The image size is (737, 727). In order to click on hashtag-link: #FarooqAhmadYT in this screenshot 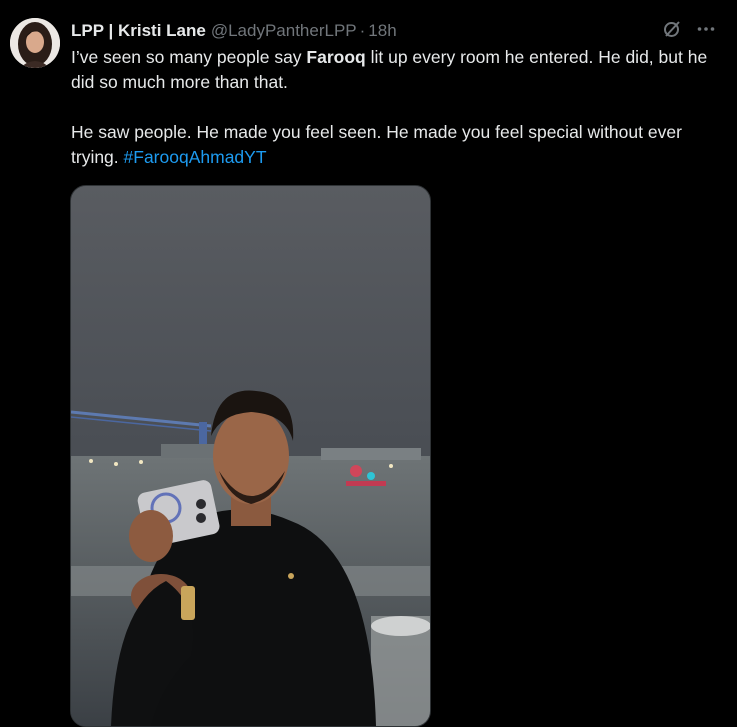, I will do `click(195, 157)`.